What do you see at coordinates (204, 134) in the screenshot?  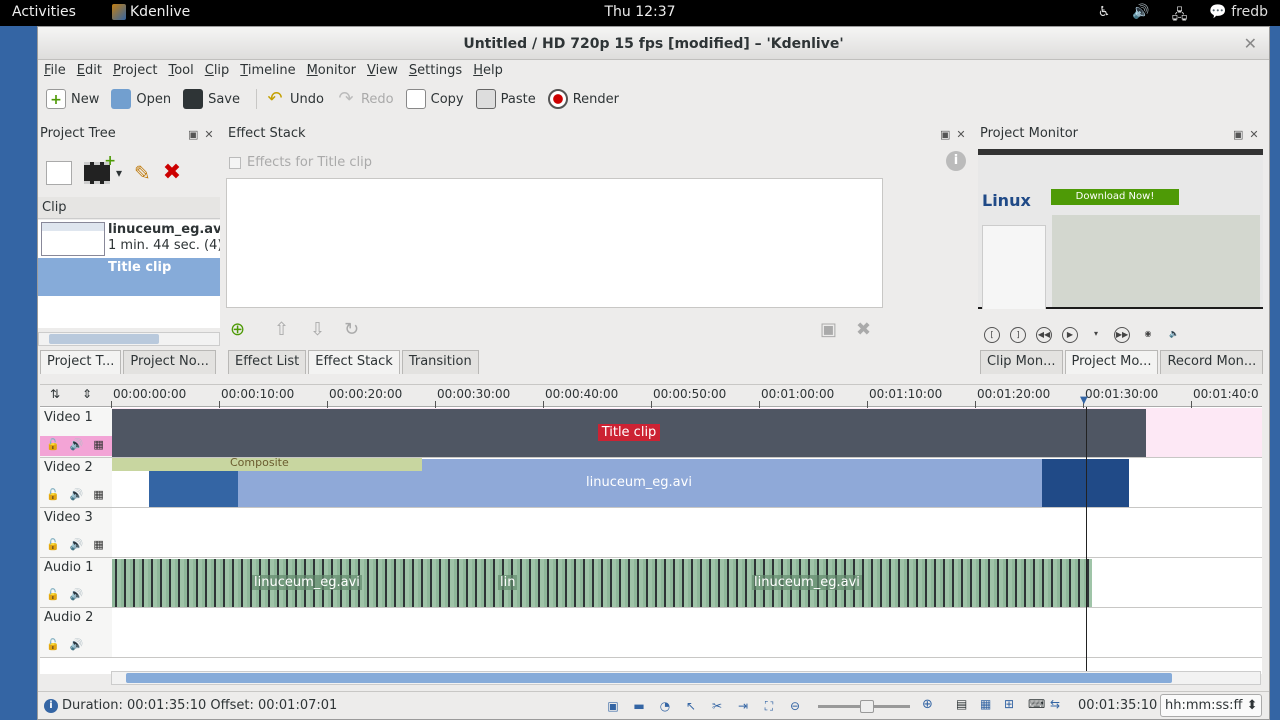 I see `project-tree-dock-controls: ▣✕` at bounding box center [204, 134].